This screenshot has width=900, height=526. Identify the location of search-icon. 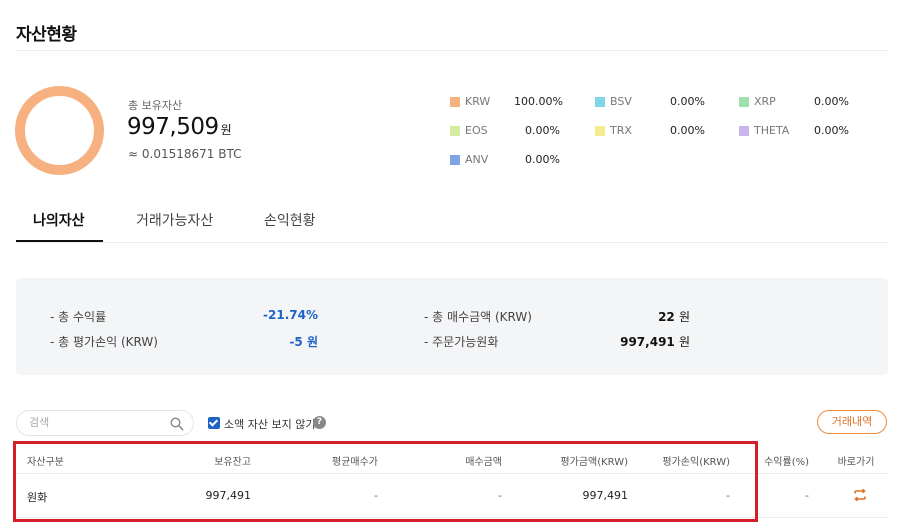
(177, 425).